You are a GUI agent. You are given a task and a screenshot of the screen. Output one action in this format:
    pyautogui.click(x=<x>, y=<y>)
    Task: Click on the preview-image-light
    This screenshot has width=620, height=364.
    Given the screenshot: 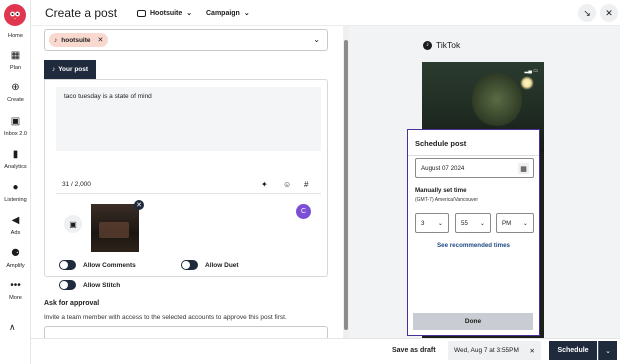 What is the action you would take?
    pyautogui.click(x=527, y=83)
    